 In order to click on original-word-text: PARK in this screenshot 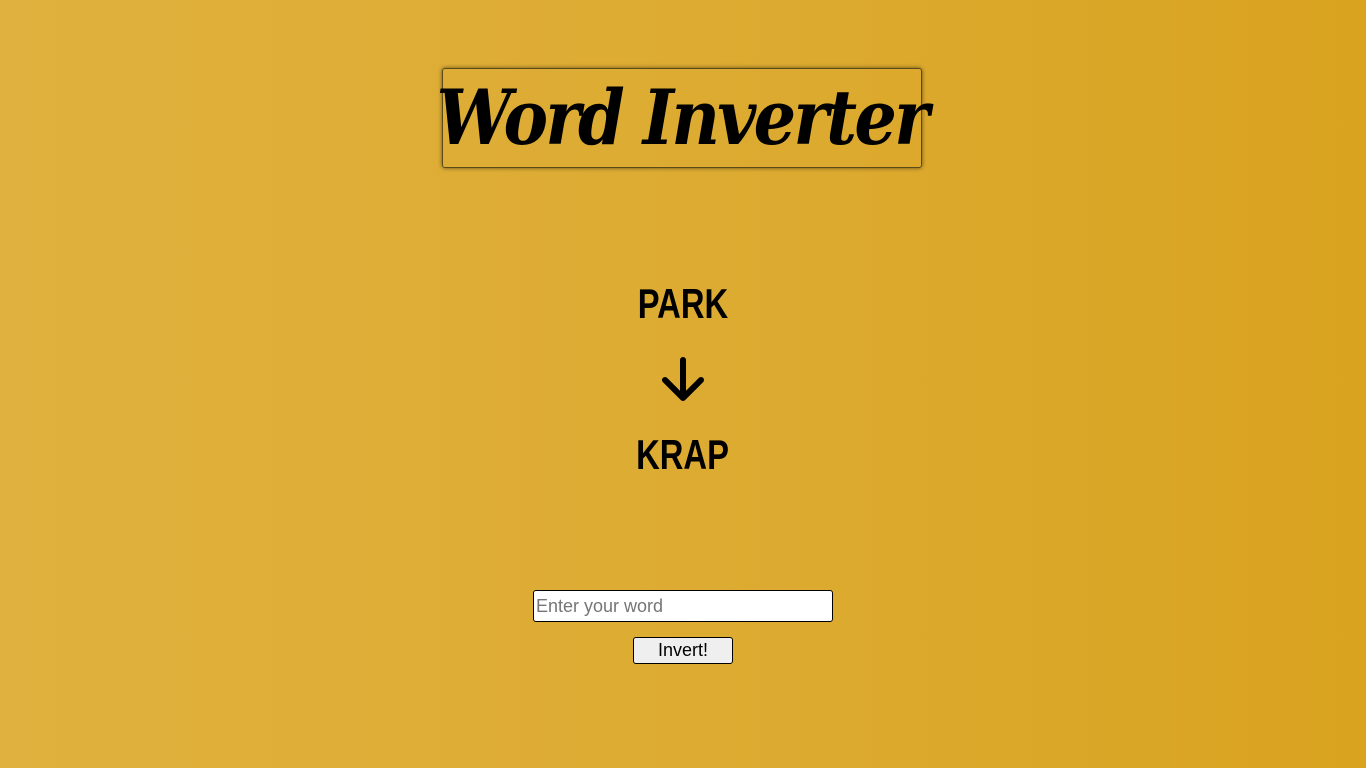, I will do `click(683, 303)`.